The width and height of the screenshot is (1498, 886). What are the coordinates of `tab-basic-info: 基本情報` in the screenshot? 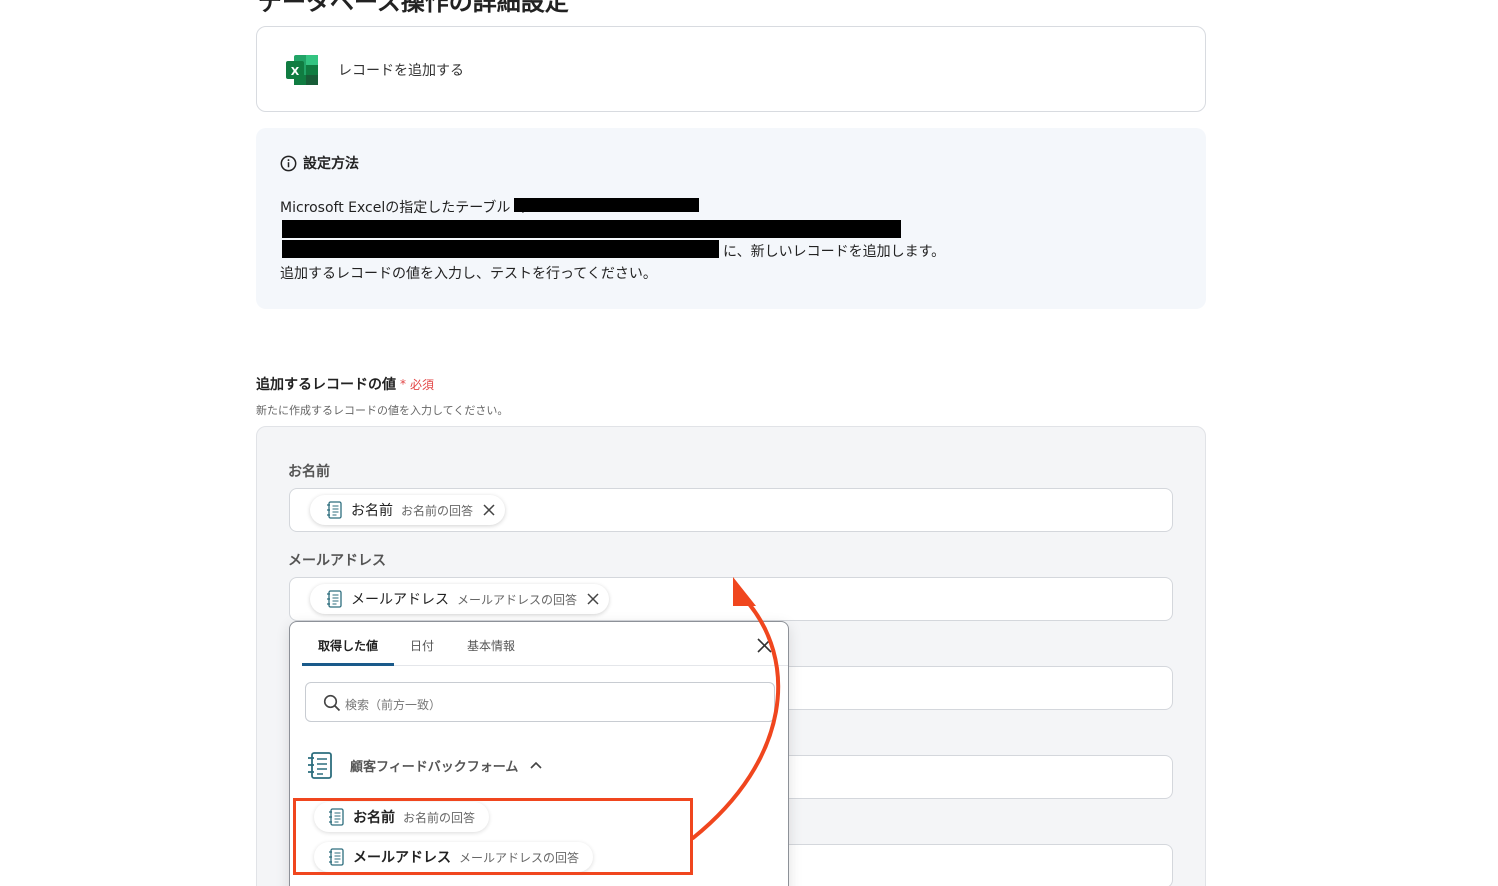 It's located at (491, 645).